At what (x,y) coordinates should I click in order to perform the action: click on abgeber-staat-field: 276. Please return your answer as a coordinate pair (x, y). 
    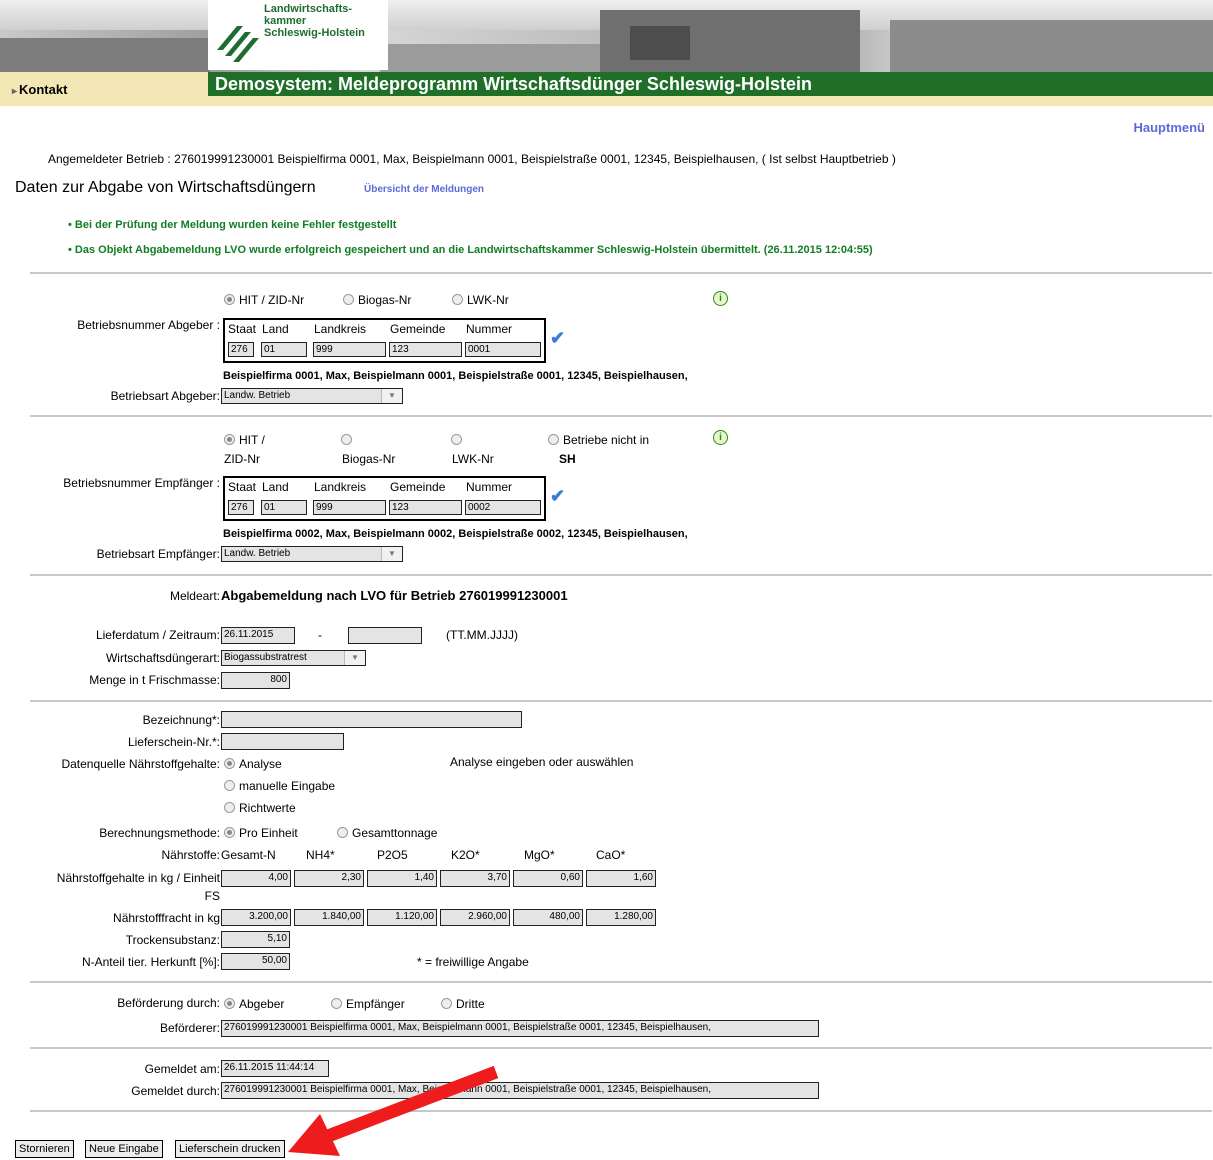
    Looking at the image, I should click on (241, 349).